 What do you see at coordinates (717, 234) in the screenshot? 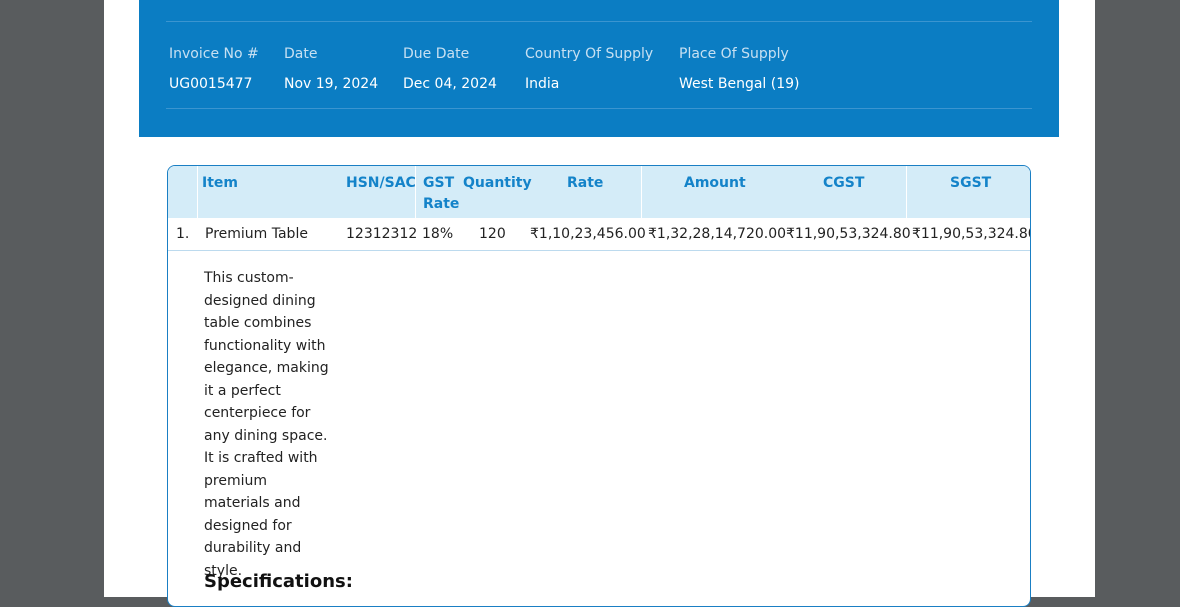
I see `row-amount: ₹1,32,28,14,720.00` at bounding box center [717, 234].